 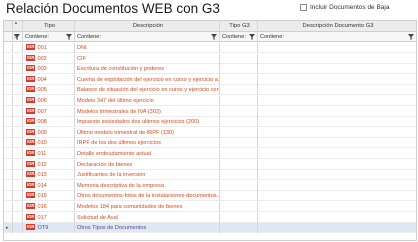 What do you see at coordinates (49, 164) in the screenshot?
I see `tipo-cell: IGR 012` at bounding box center [49, 164].